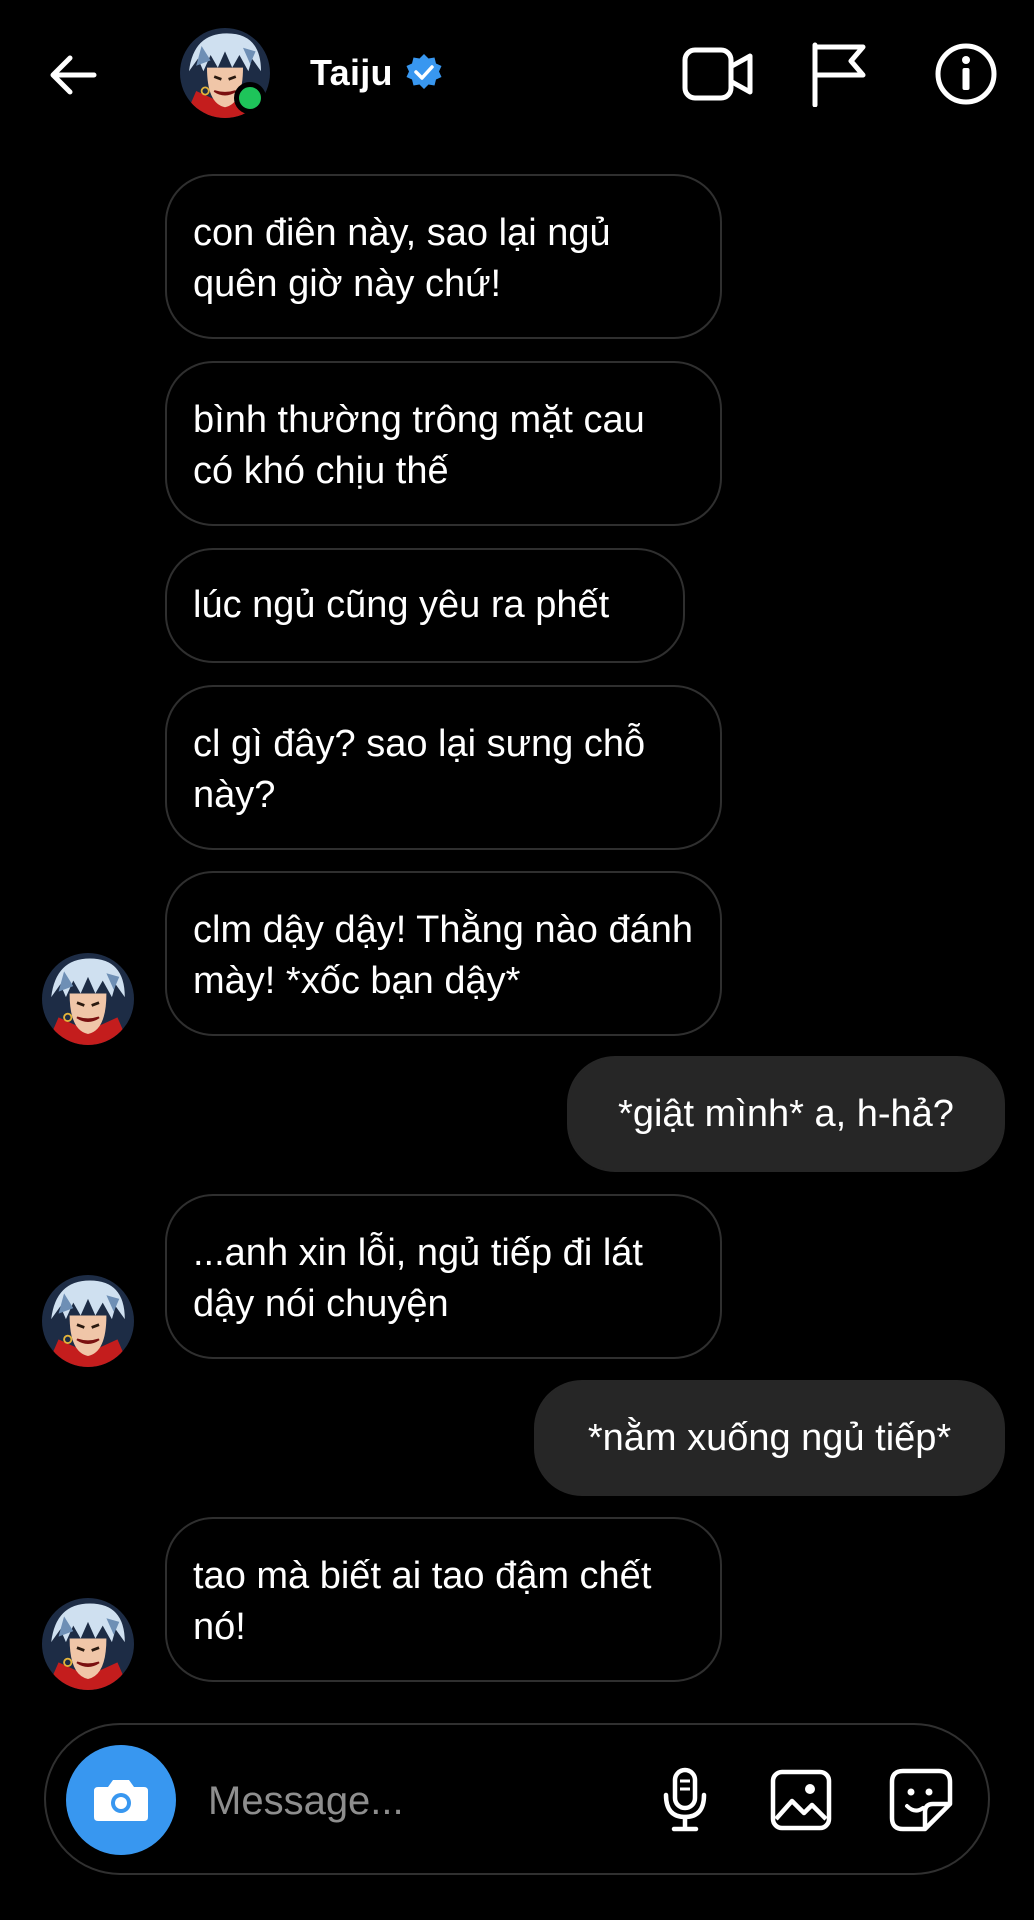 Image resolution: width=1034 pixels, height=1920 pixels. What do you see at coordinates (517, 75) in the screenshot?
I see `chat-header: Taiju` at bounding box center [517, 75].